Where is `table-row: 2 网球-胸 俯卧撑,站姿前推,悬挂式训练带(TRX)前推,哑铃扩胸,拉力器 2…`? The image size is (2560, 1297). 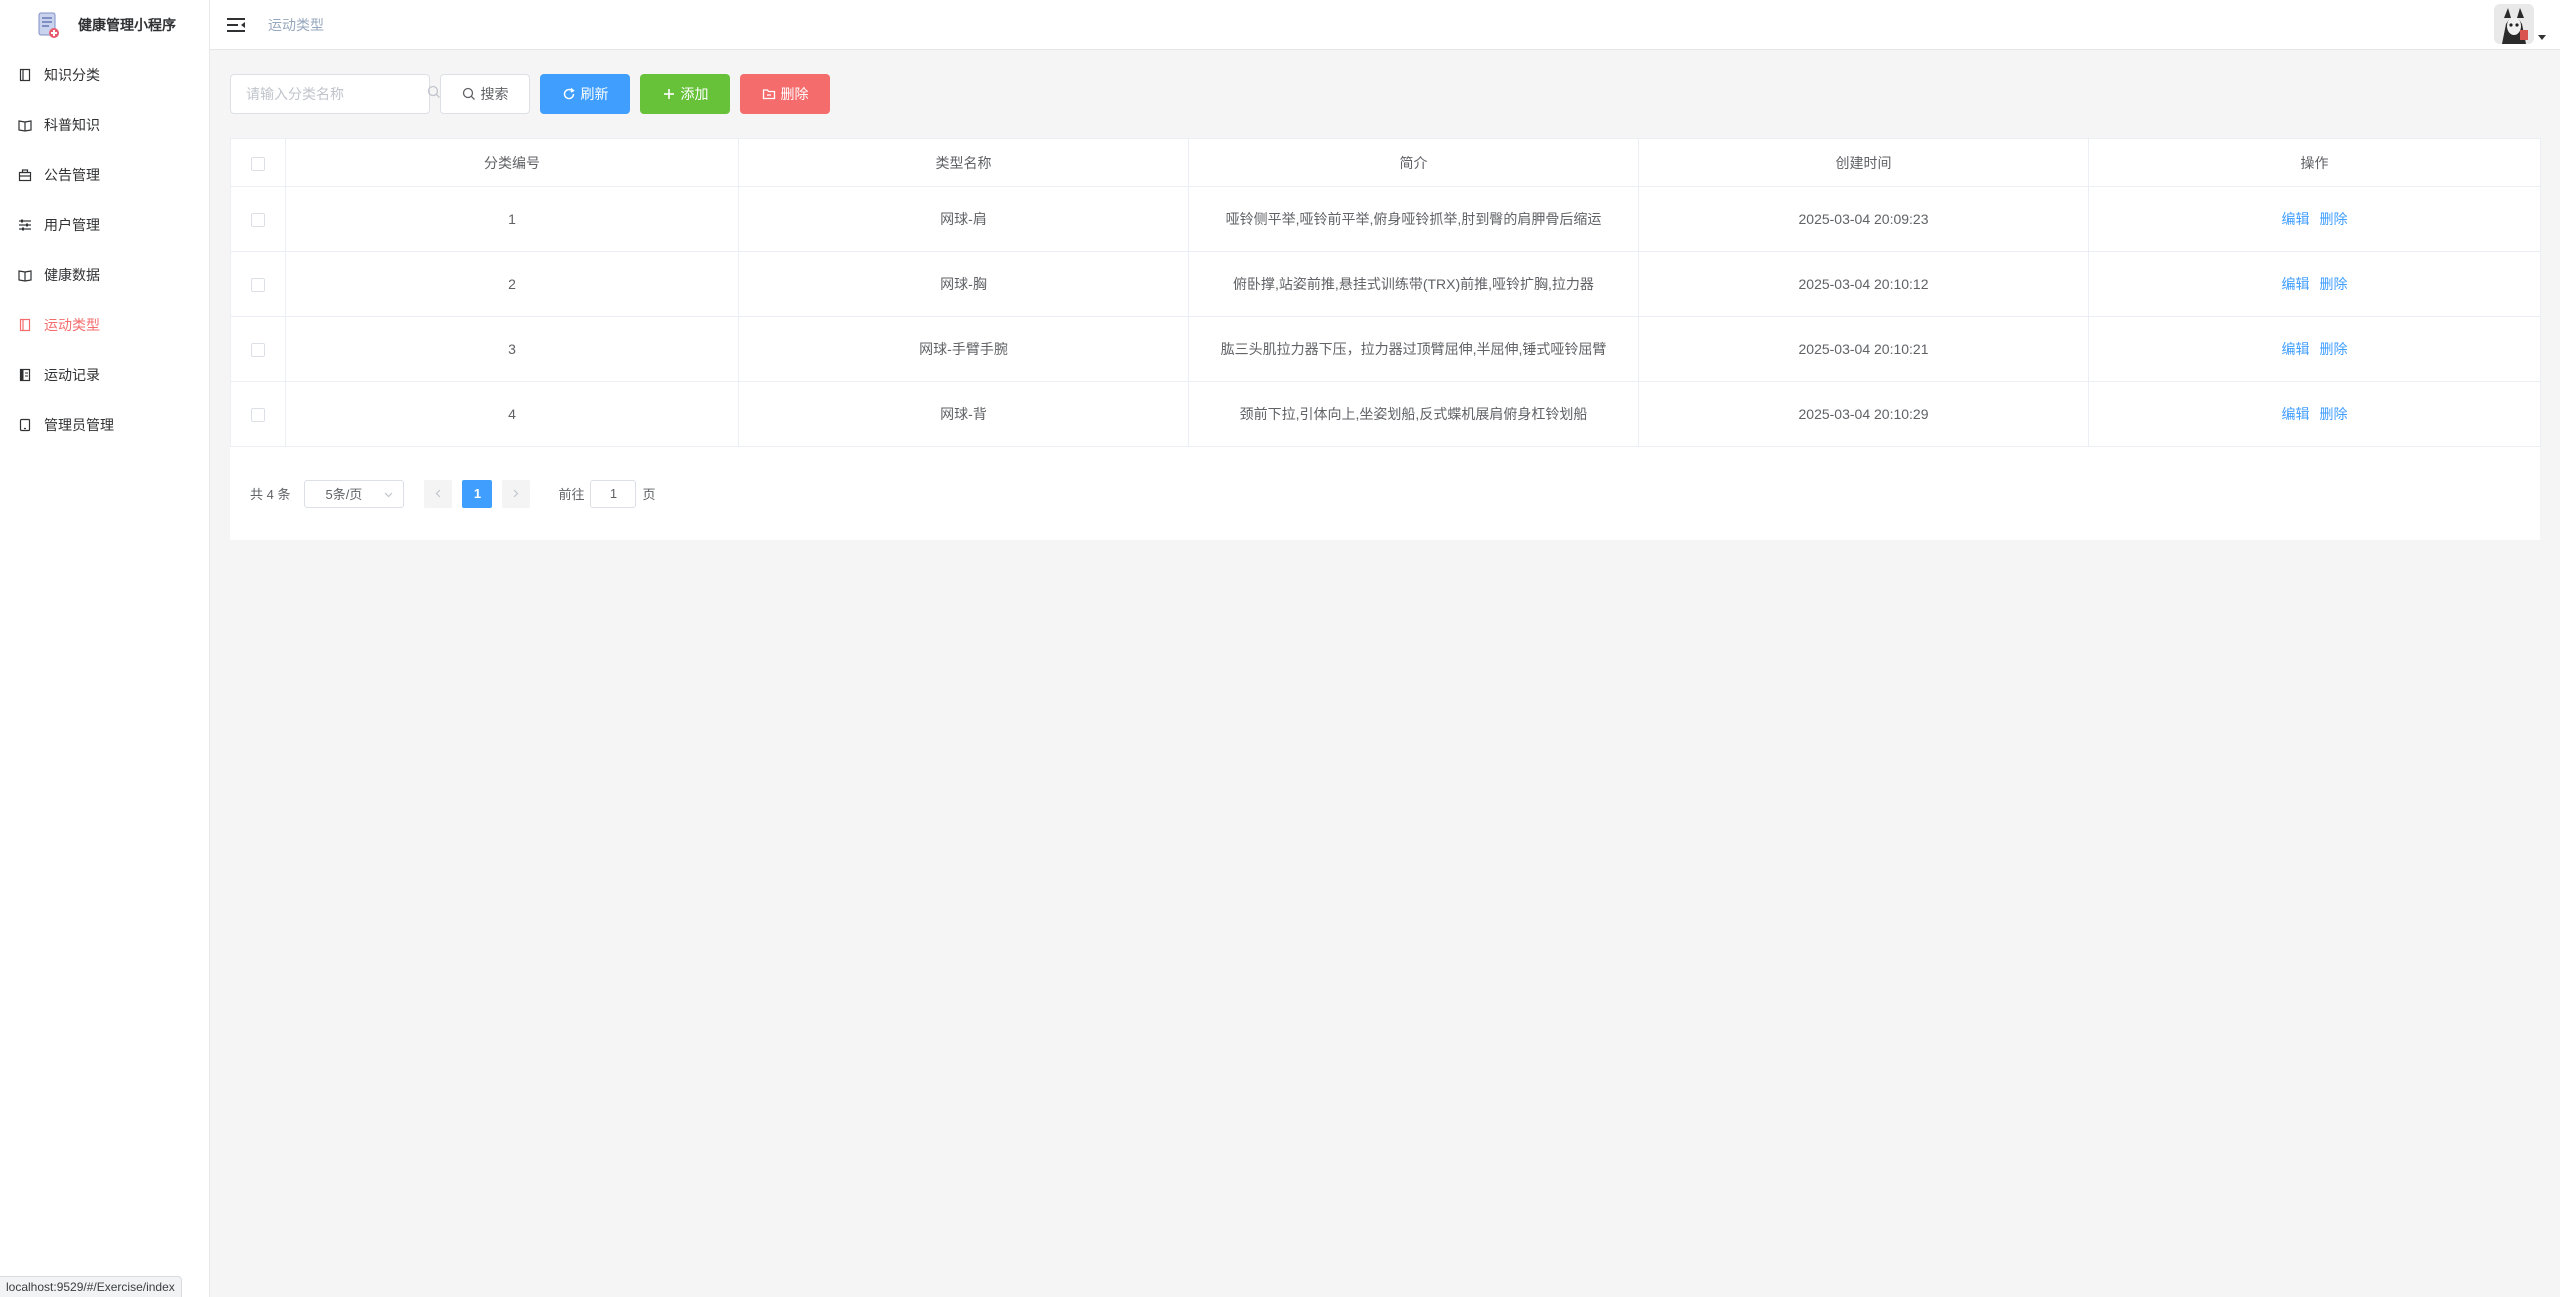 table-row: 2 网球-胸 俯卧撑,站姿前推,悬挂式训练带(TRX)前推,哑铃扩胸,拉力器 2… is located at coordinates (1385, 284).